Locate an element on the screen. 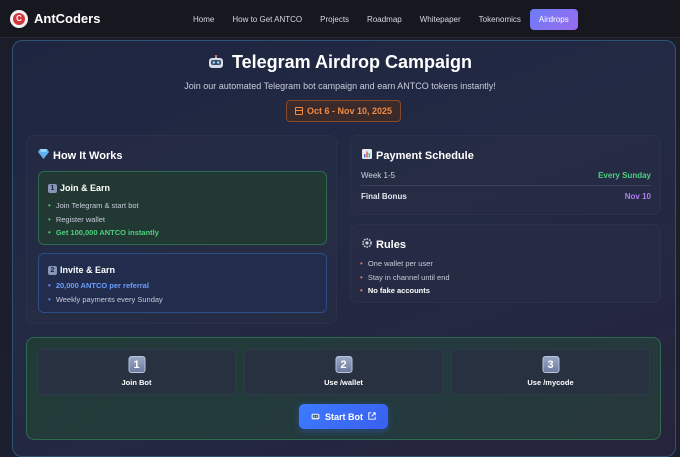 The width and height of the screenshot is (680, 457). page-title: Telegram Airdrop Campaign is located at coordinates (340, 62).